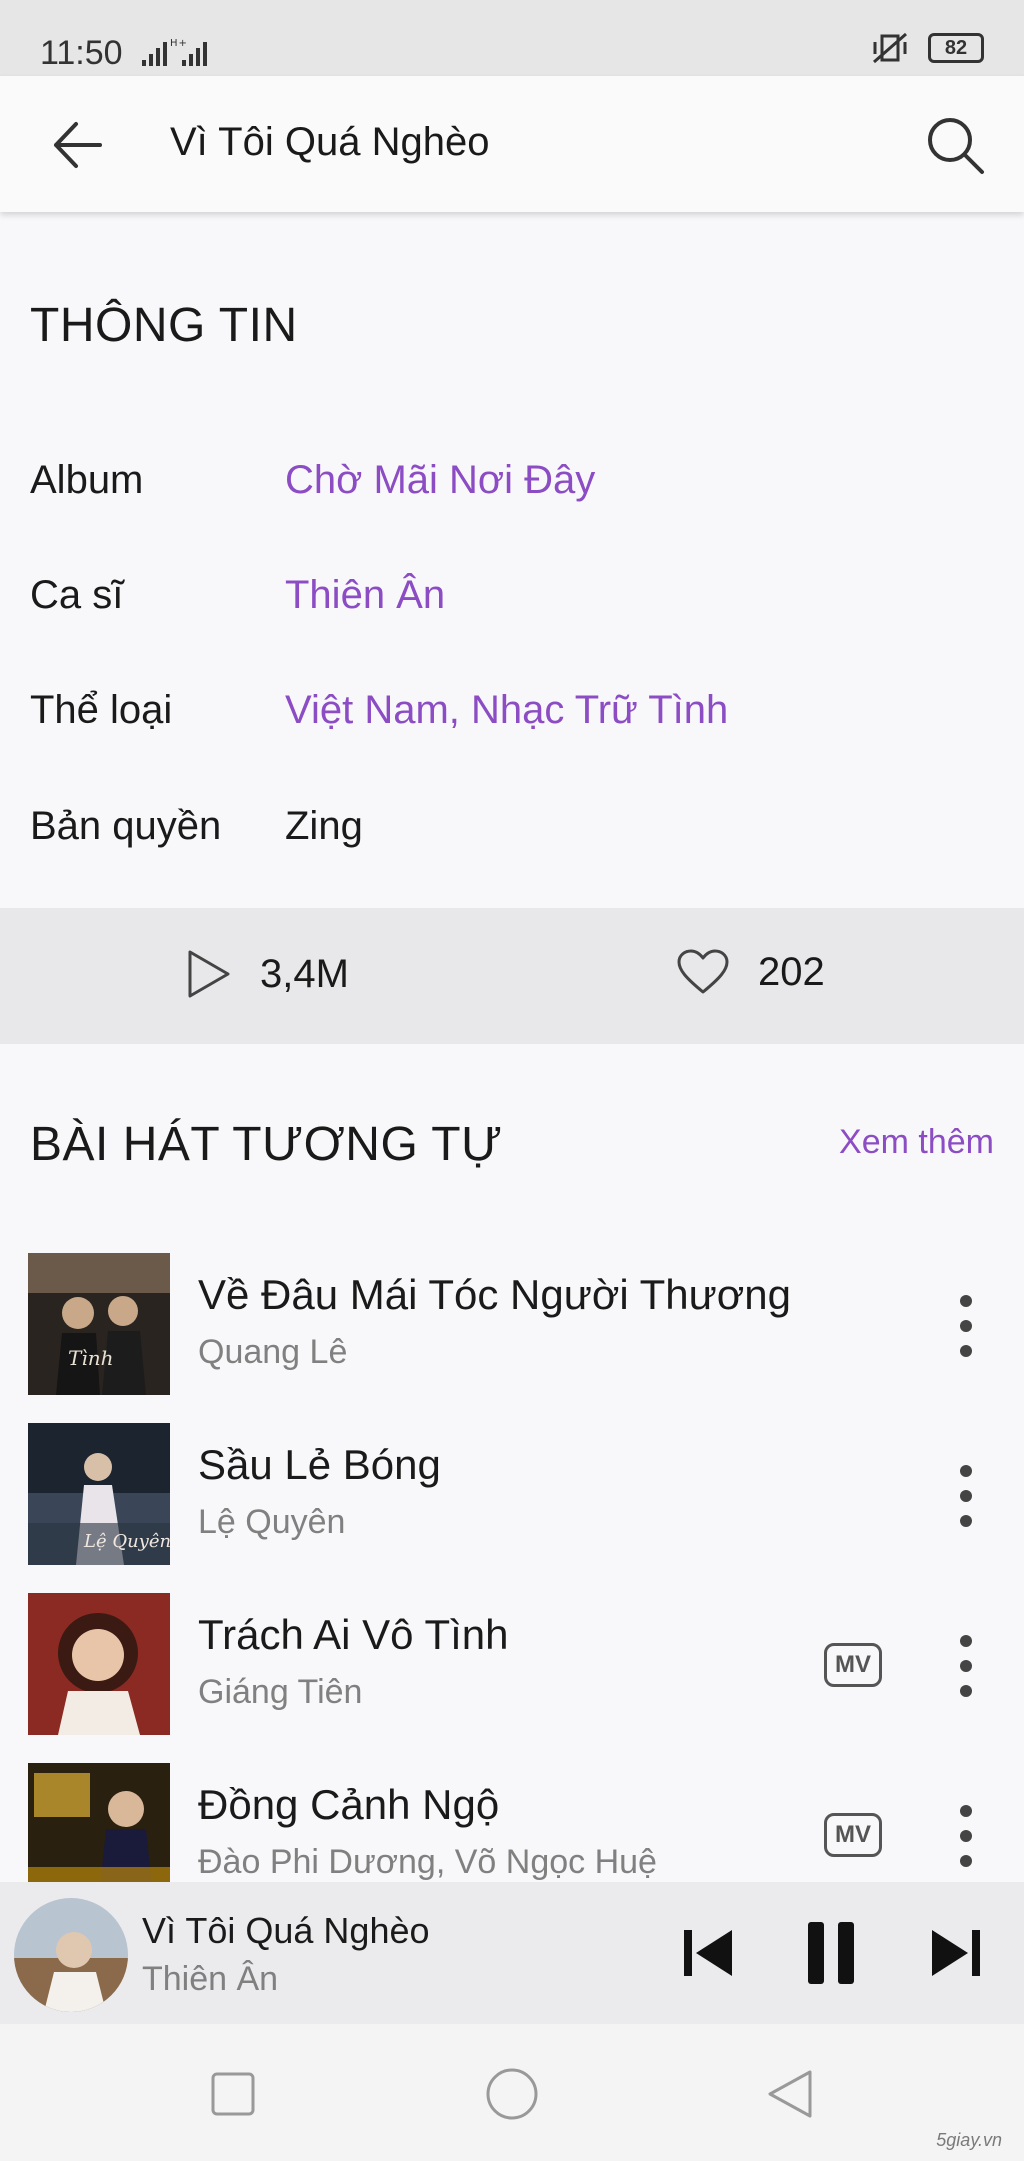  Describe the element at coordinates (512, 1953) in the screenshot. I see `mini-player: Vì Tôi Quá Nghèo Thiên Ân` at that location.